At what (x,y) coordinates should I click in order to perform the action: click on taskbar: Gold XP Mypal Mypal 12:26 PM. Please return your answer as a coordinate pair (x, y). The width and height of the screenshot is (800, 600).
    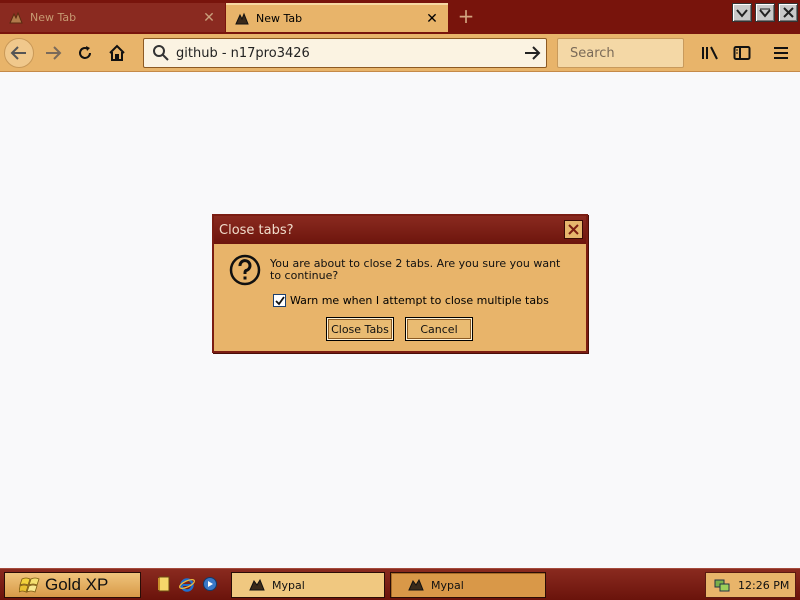
    Looking at the image, I should click on (400, 584).